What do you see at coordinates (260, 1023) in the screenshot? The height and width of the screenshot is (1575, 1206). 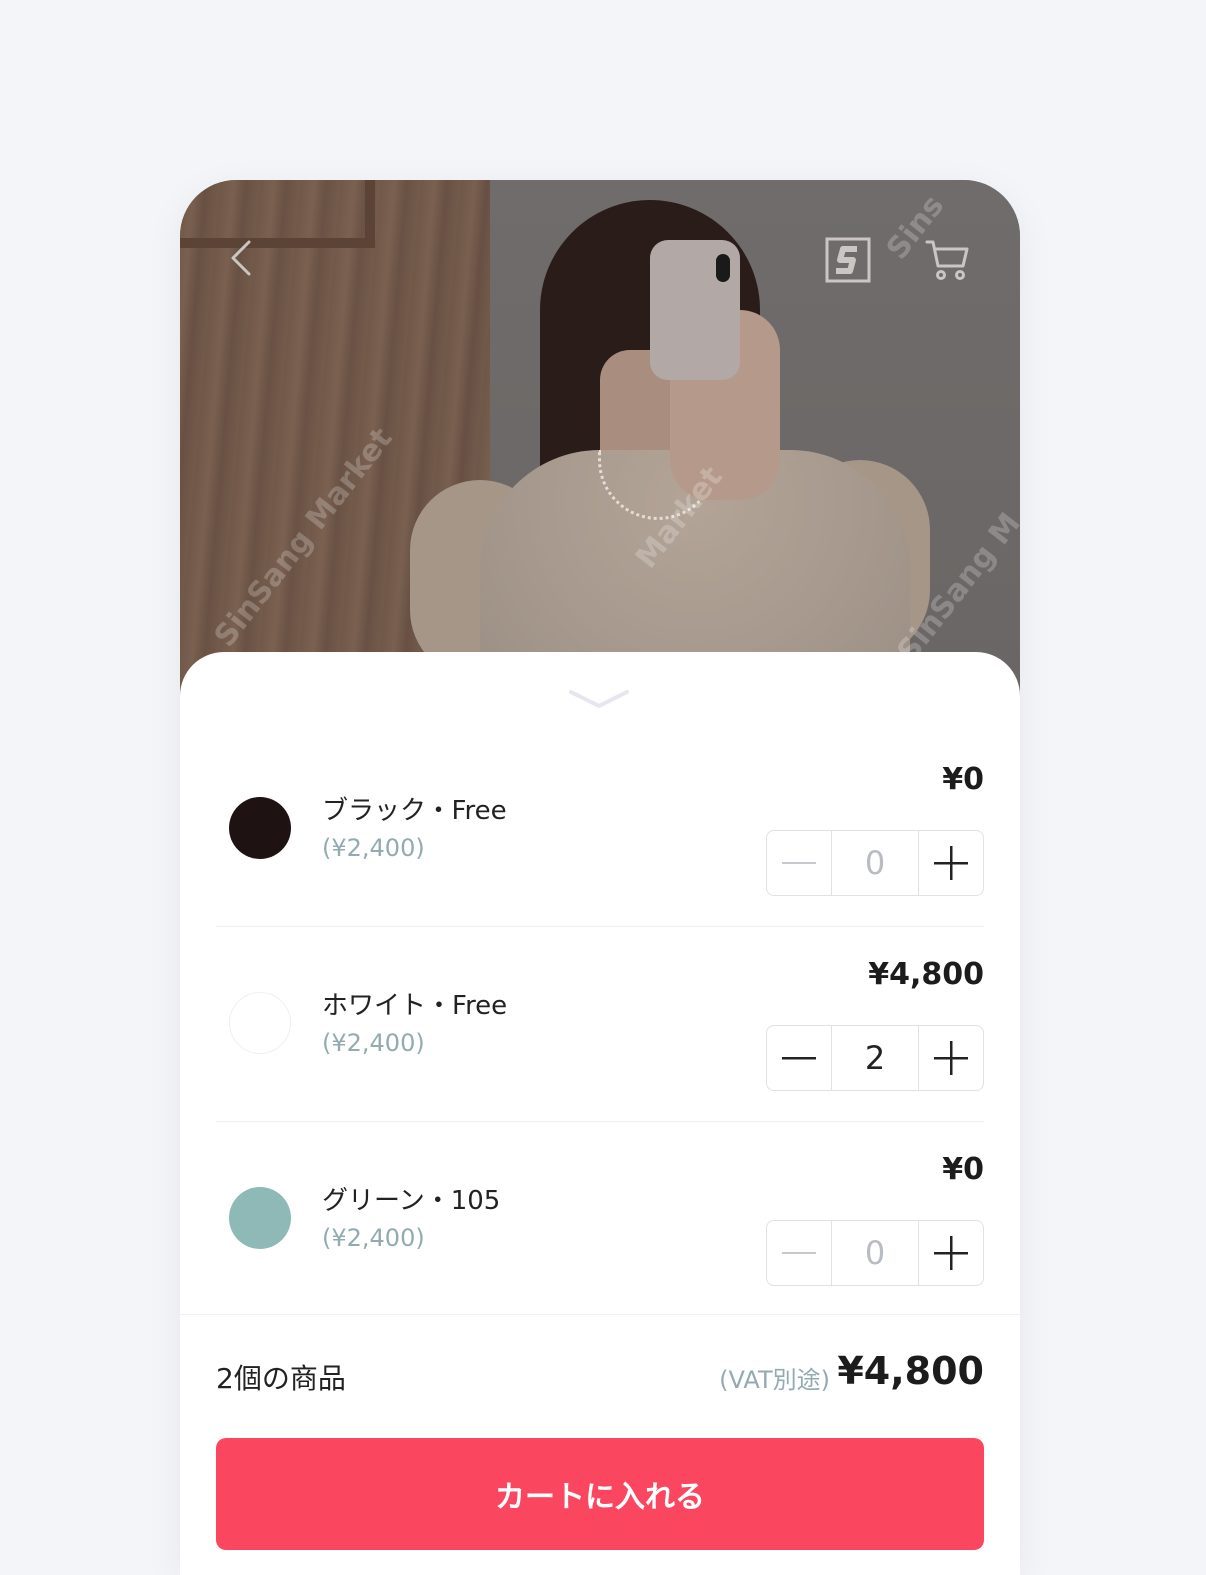 I see `color-swatch-white` at bounding box center [260, 1023].